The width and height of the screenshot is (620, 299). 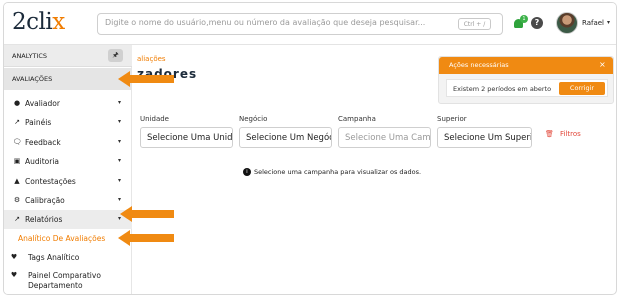 I want to click on sidebar-item-label: Painéis, so click(x=38, y=122).